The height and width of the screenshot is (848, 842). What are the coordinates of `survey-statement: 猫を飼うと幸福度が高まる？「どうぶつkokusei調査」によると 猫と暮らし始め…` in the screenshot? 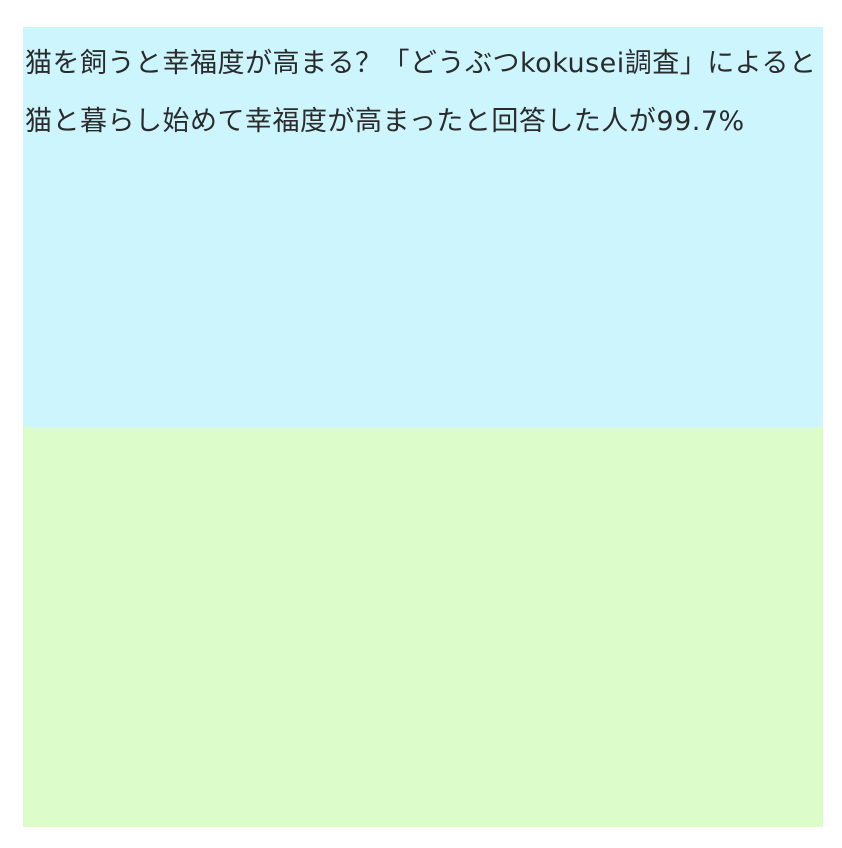 It's located at (421, 92).